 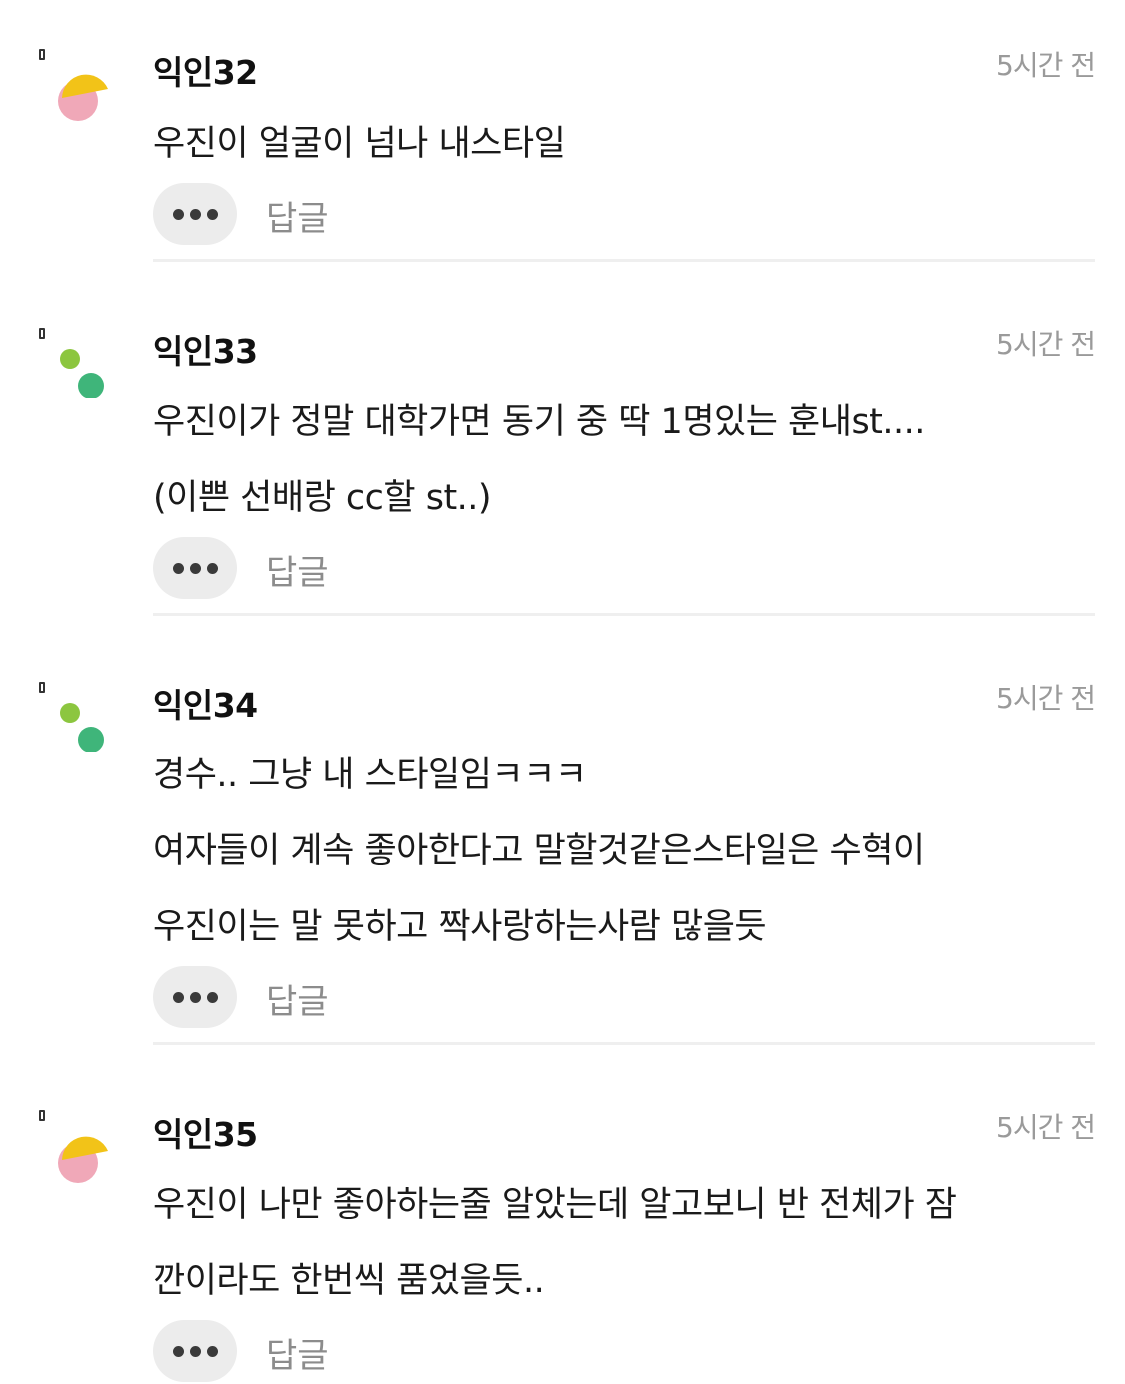 What do you see at coordinates (205, 1132) in the screenshot?
I see `comment-author: 익인35` at bounding box center [205, 1132].